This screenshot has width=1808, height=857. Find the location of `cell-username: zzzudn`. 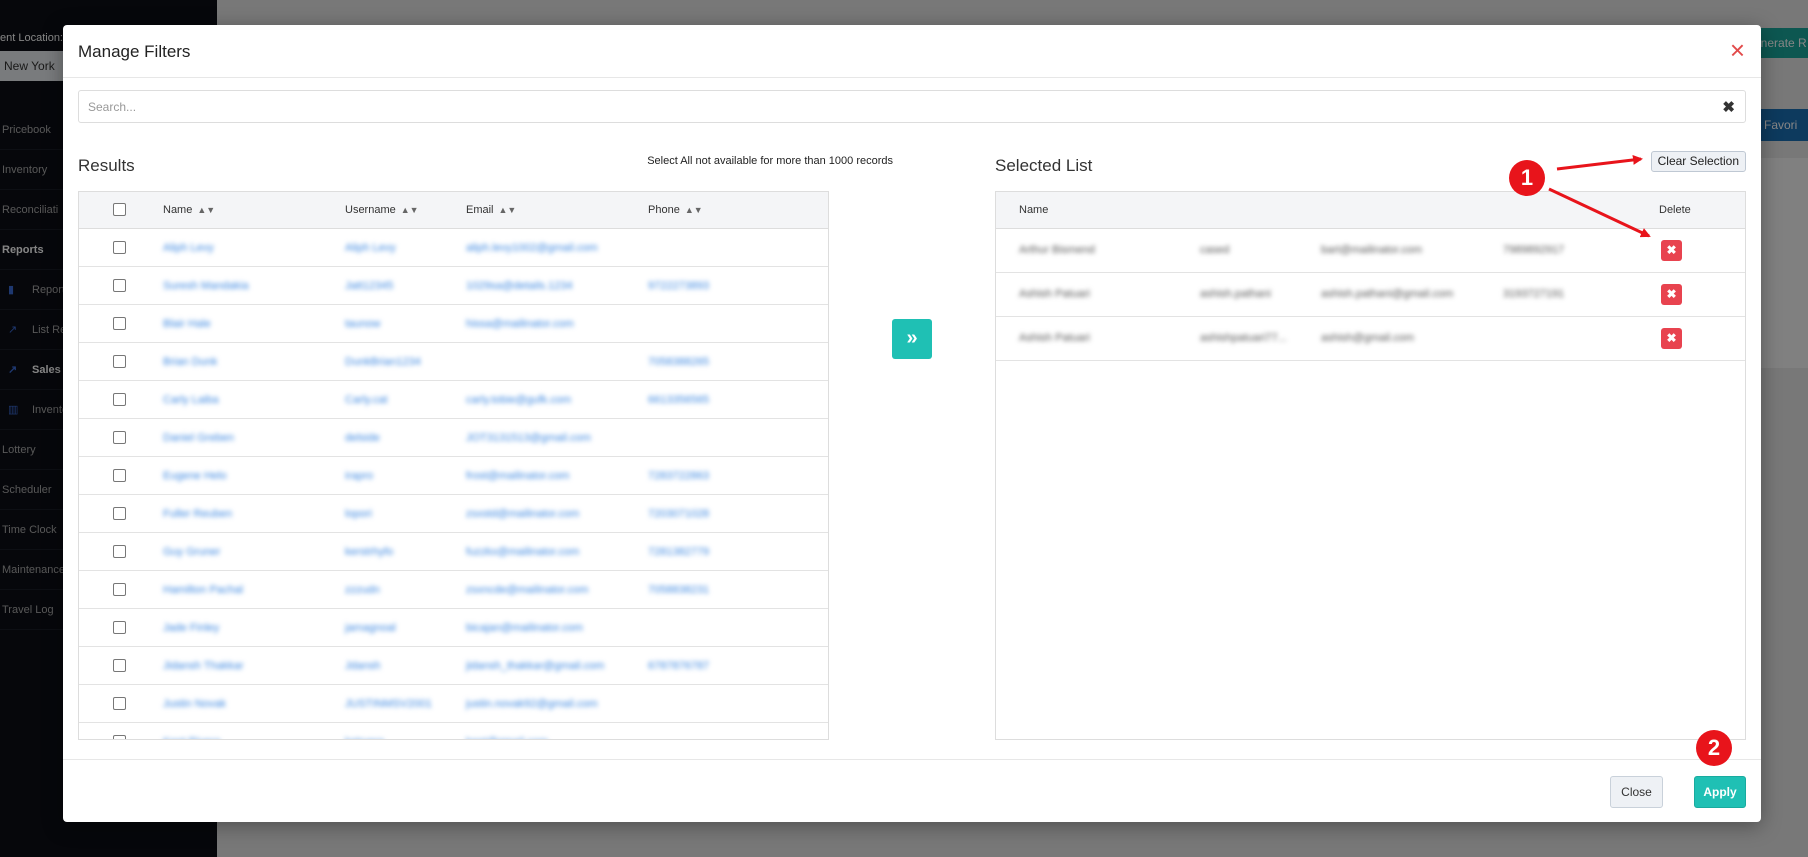

cell-username: zzzudn is located at coordinates (362, 590).